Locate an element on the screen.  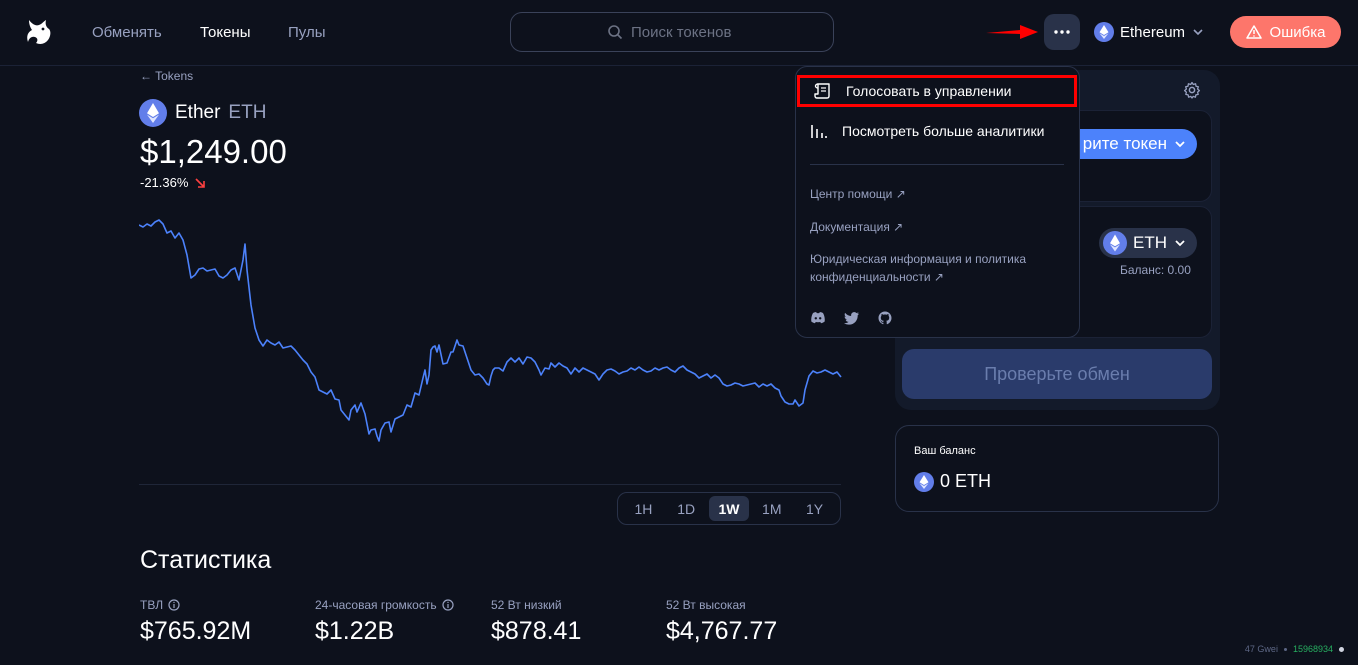
red-arrow-annotation-icon is located at coordinates (1012, 32).